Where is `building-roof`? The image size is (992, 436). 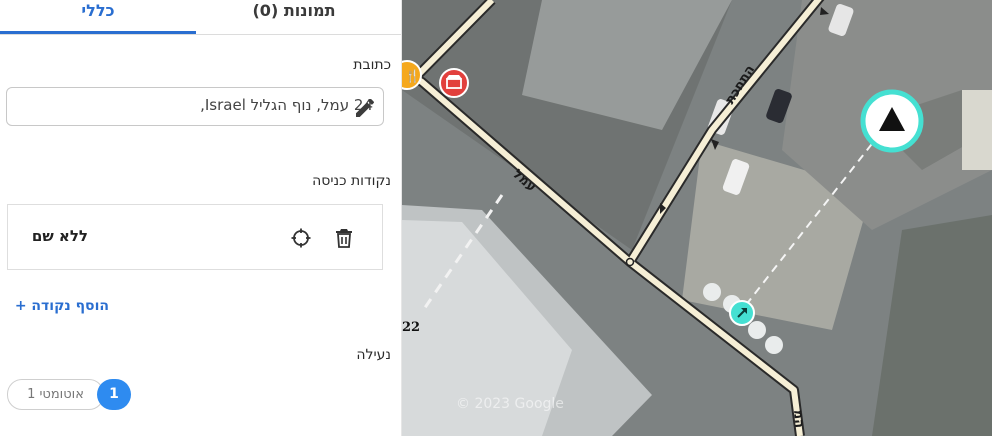 building-roof is located at coordinates (977, 130).